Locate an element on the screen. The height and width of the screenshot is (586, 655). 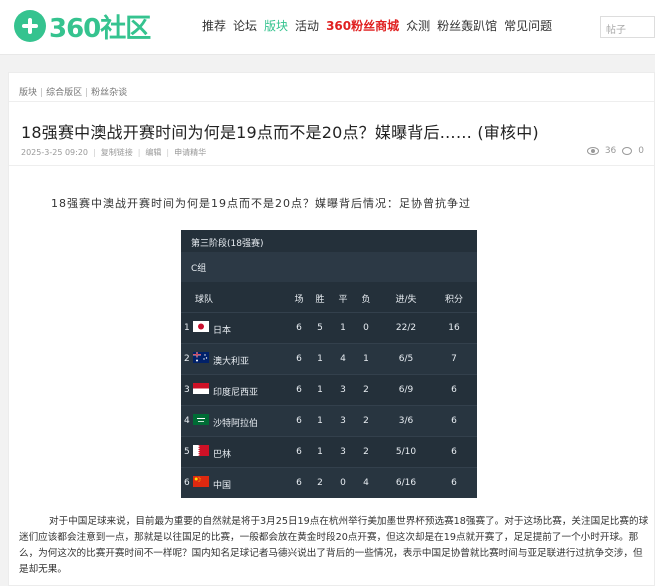
nav-item-mall: 360粉丝商城 is located at coordinates (362, 25).